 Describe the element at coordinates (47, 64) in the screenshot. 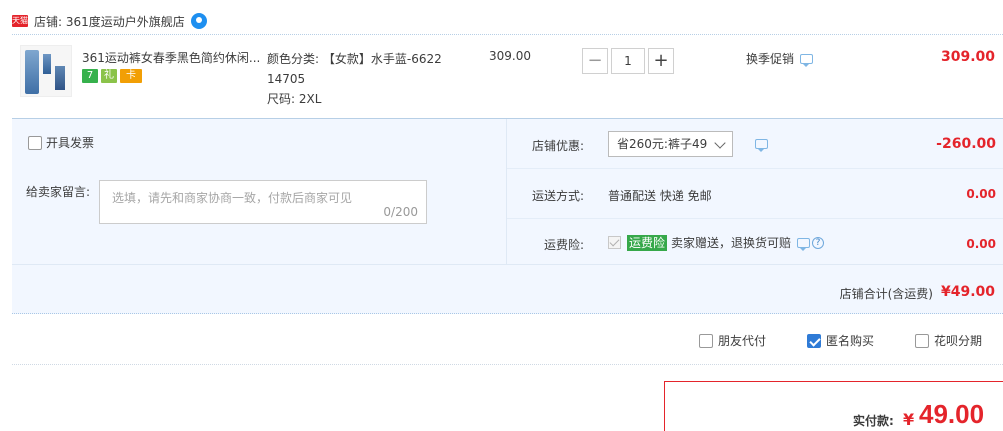

I see `jeans-image-small` at that location.